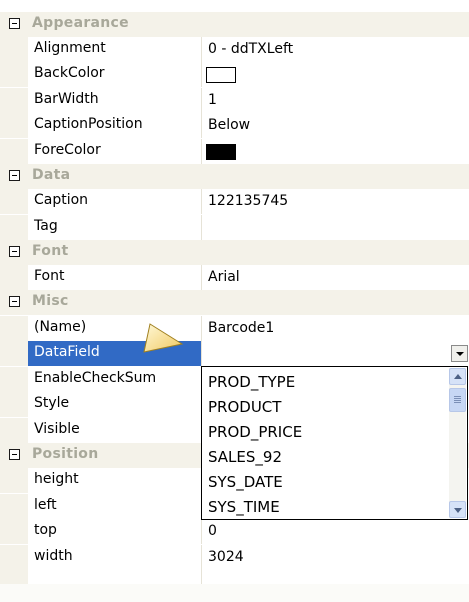 Image resolution: width=469 pixels, height=602 pixels. Describe the element at coordinates (234, 593) in the screenshot. I see `grid-bottom` at that location.